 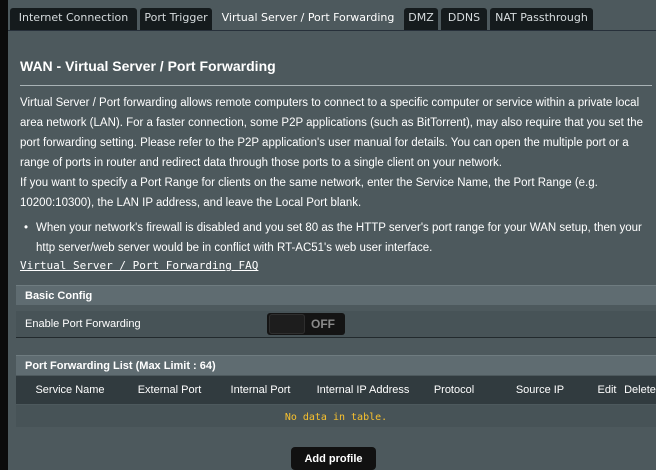 What do you see at coordinates (83, 324) in the screenshot?
I see `enable-port-forwarding-label: Enable Port Forwarding` at bounding box center [83, 324].